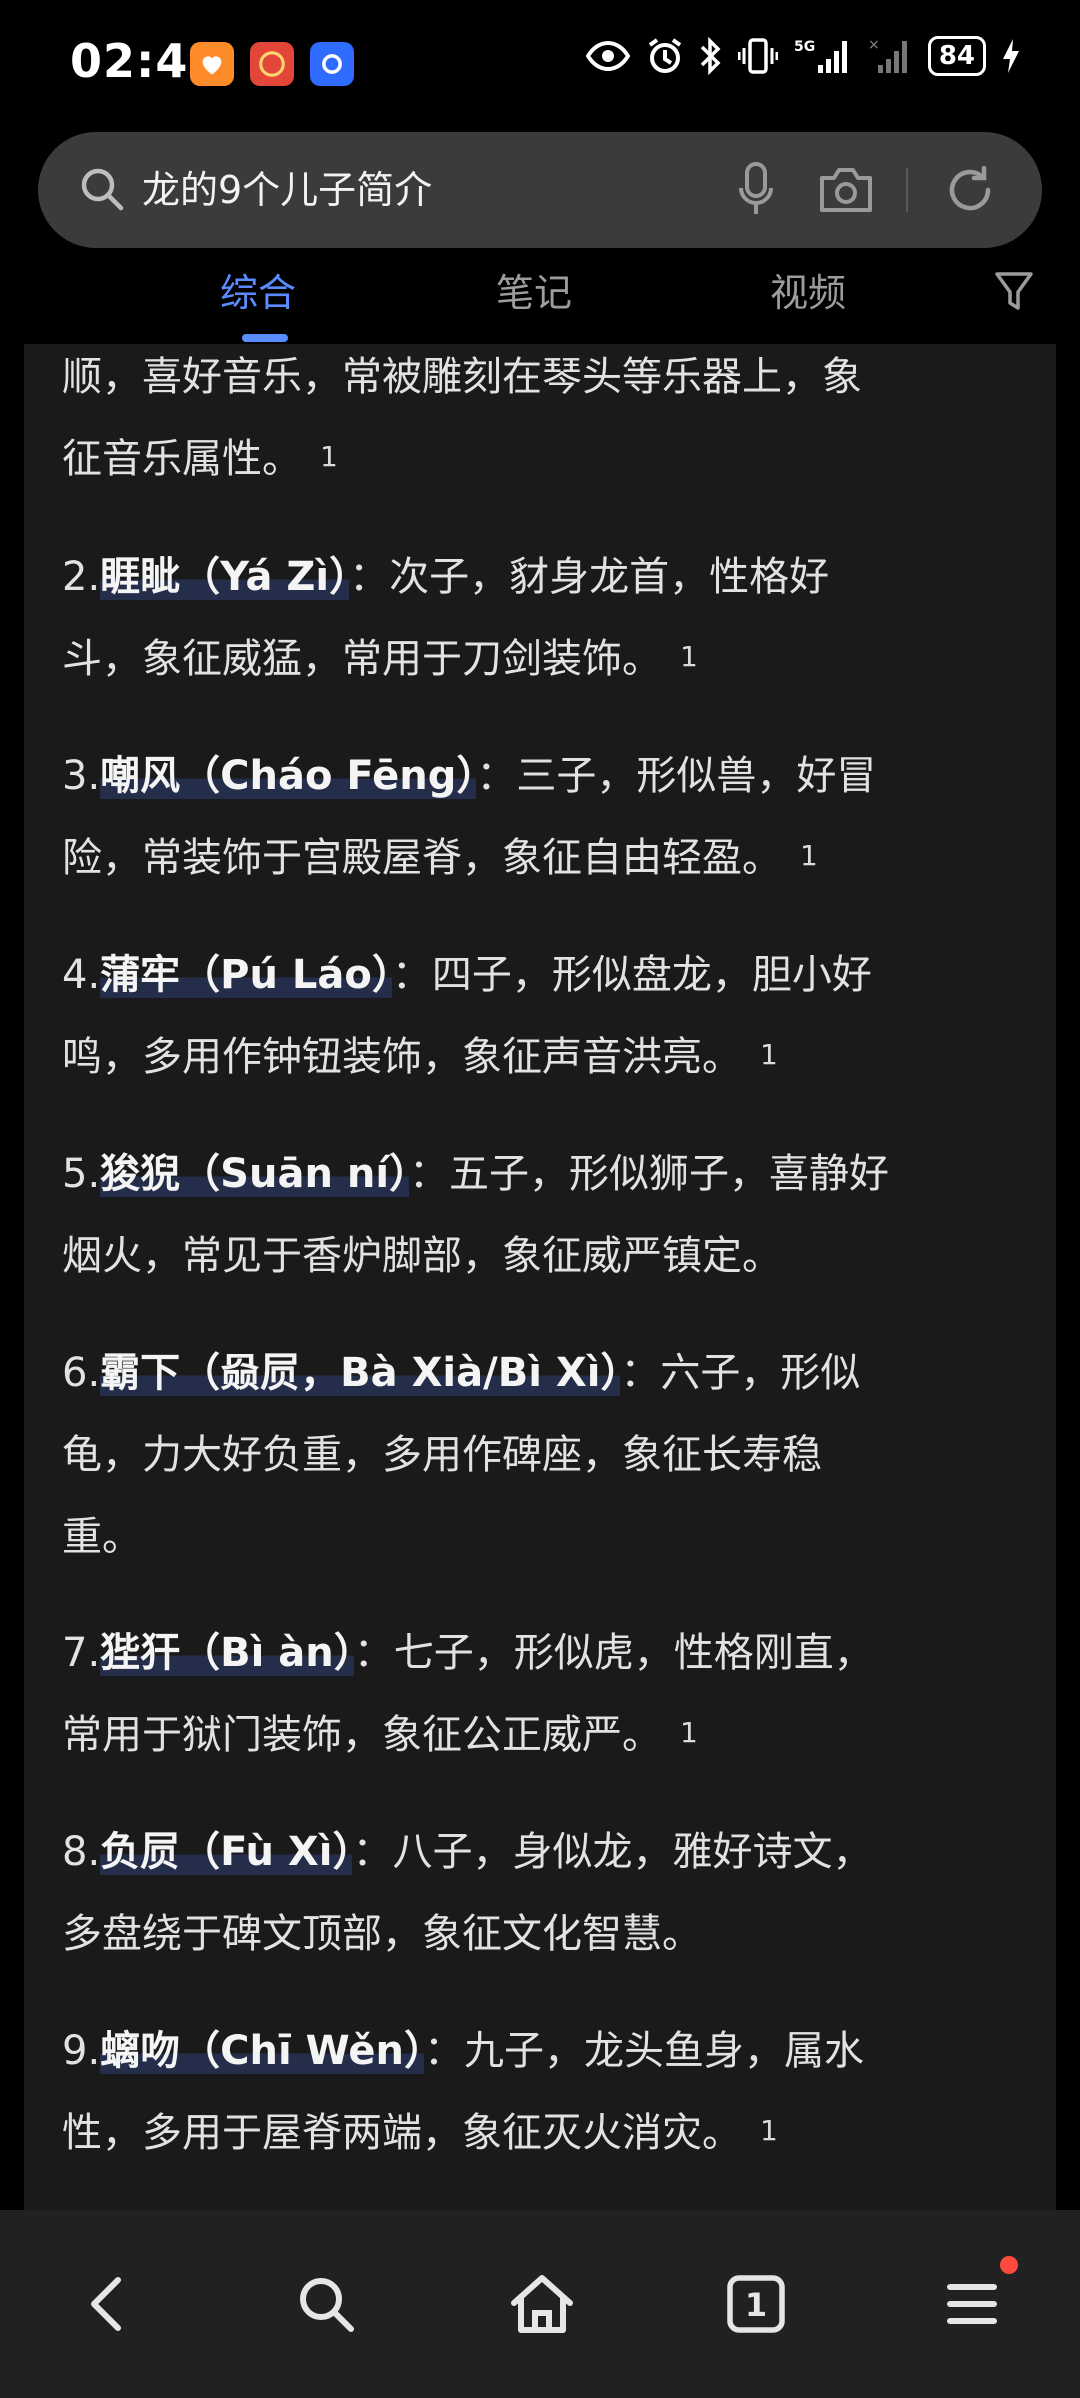  I want to click on bottom-navigation: 1, so click(540, 2304).